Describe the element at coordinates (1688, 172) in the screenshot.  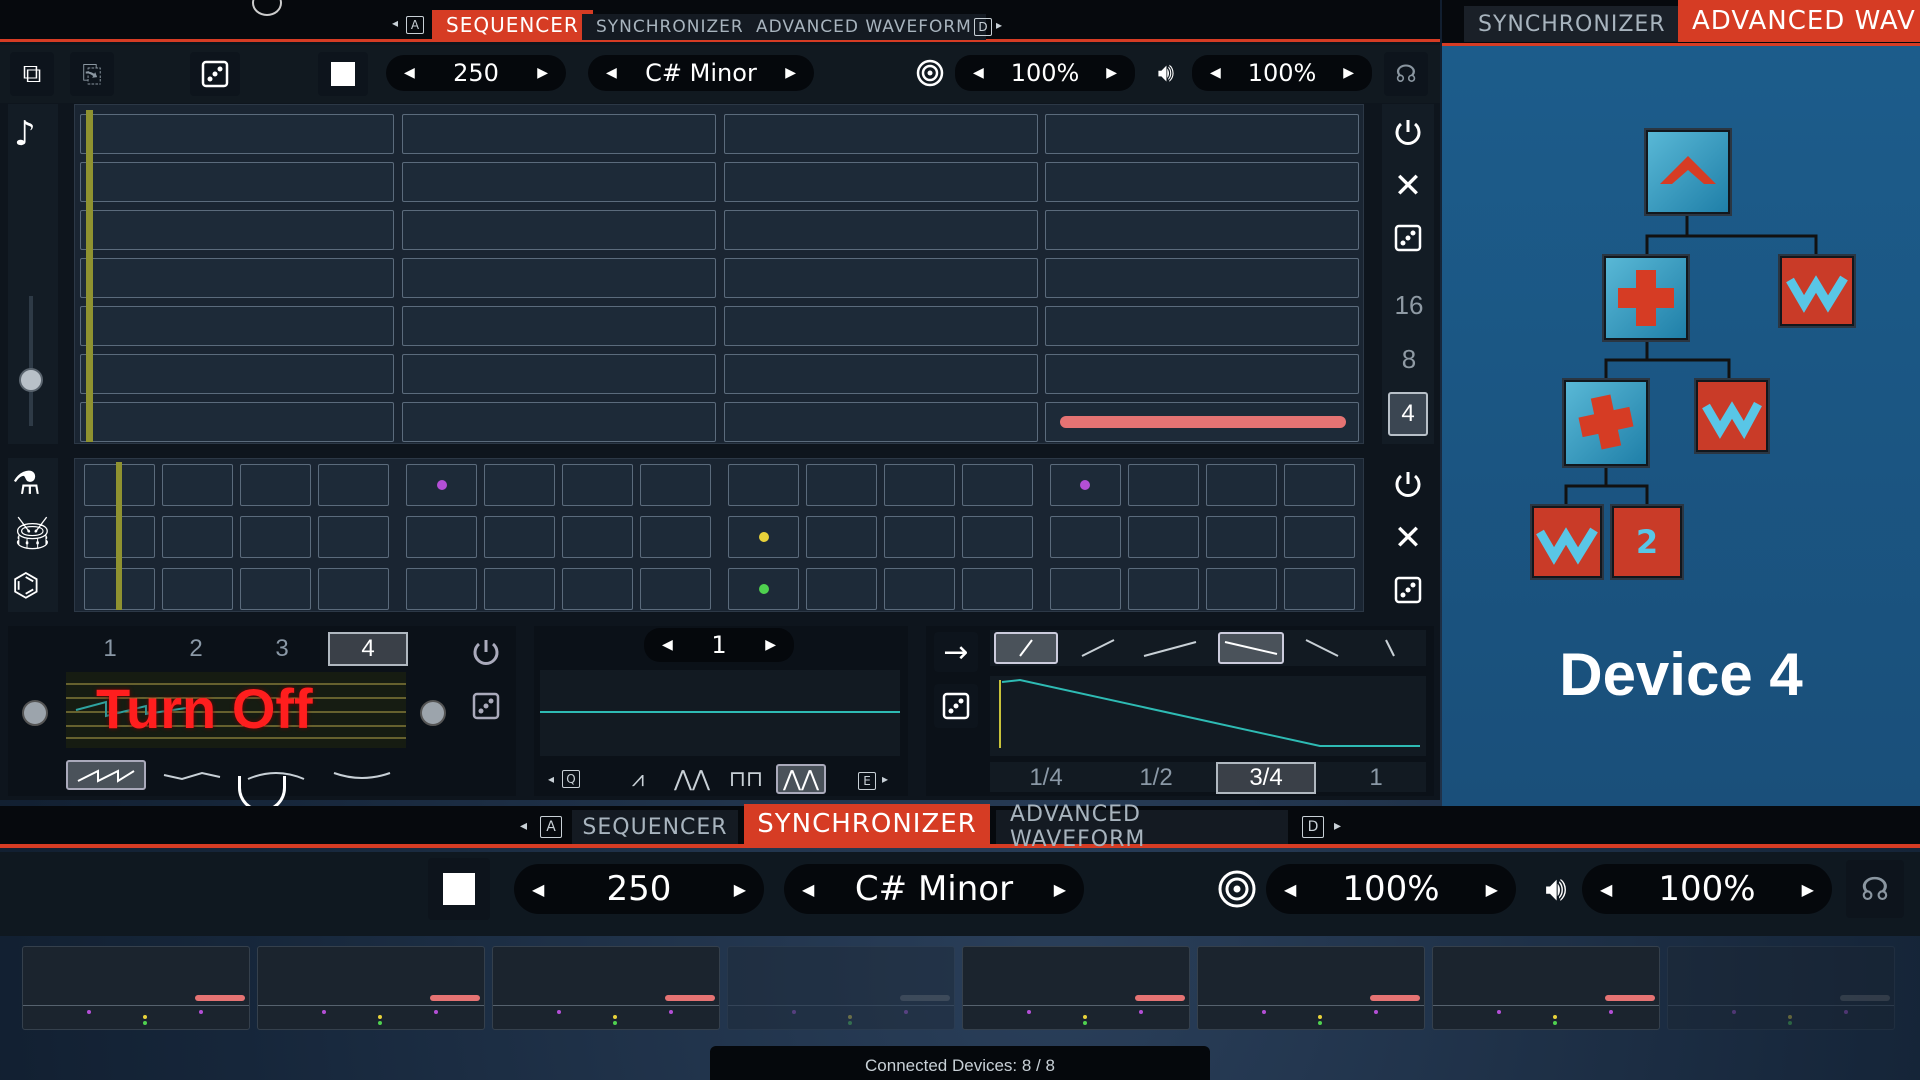
I see `module-root-icon` at that location.